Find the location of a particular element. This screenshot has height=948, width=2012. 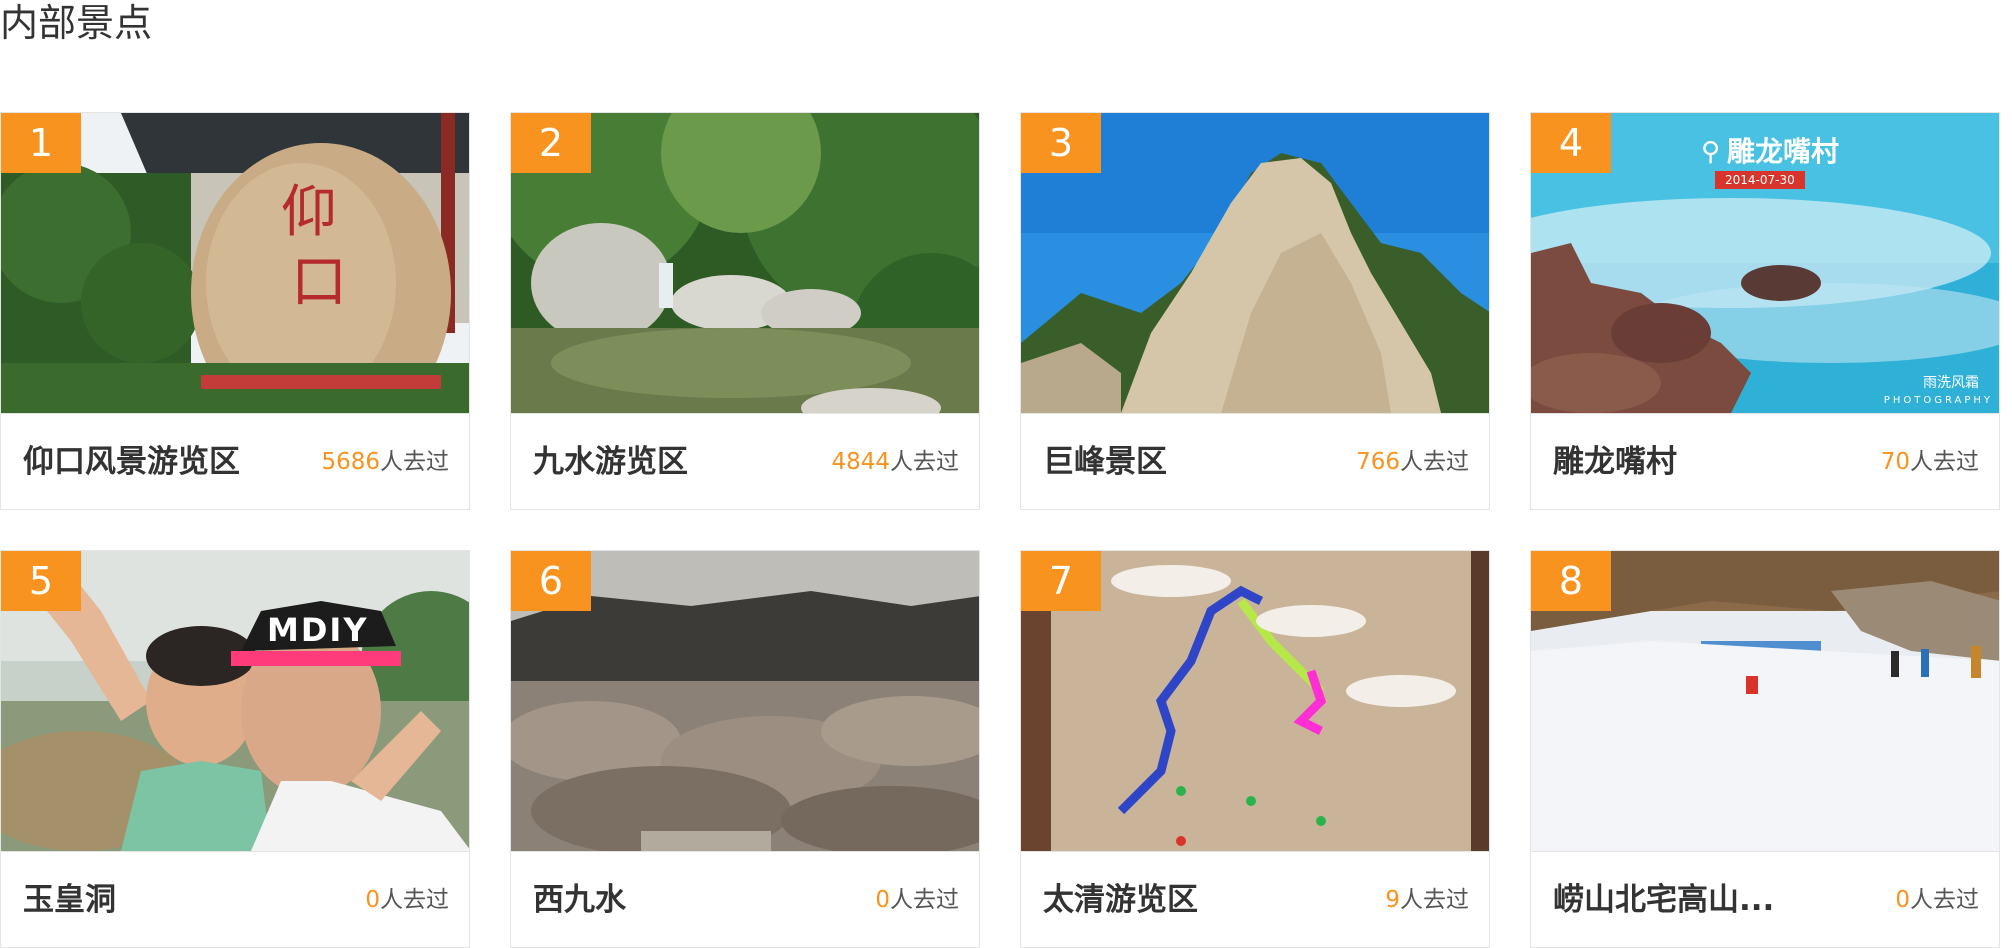

watermark-sub: PHOTOGRAPHY is located at coordinates (1938, 400).